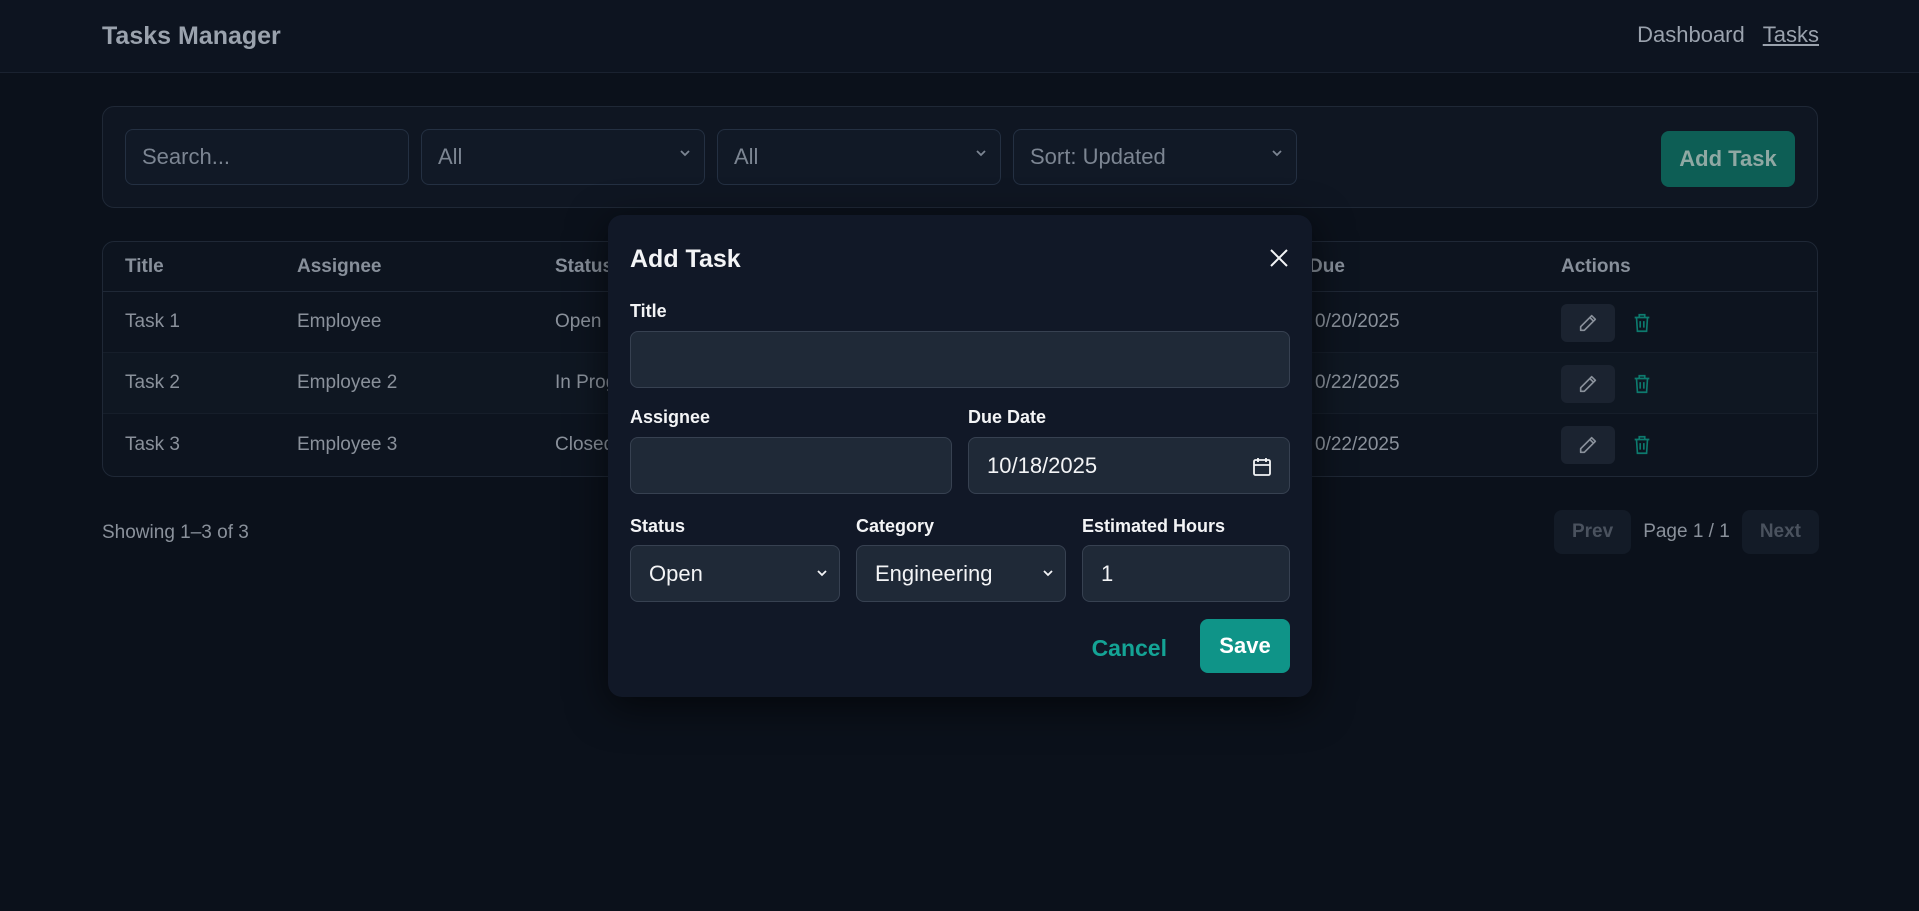  I want to click on main-nav: Dashboard Tasks, so click(1728, 35).